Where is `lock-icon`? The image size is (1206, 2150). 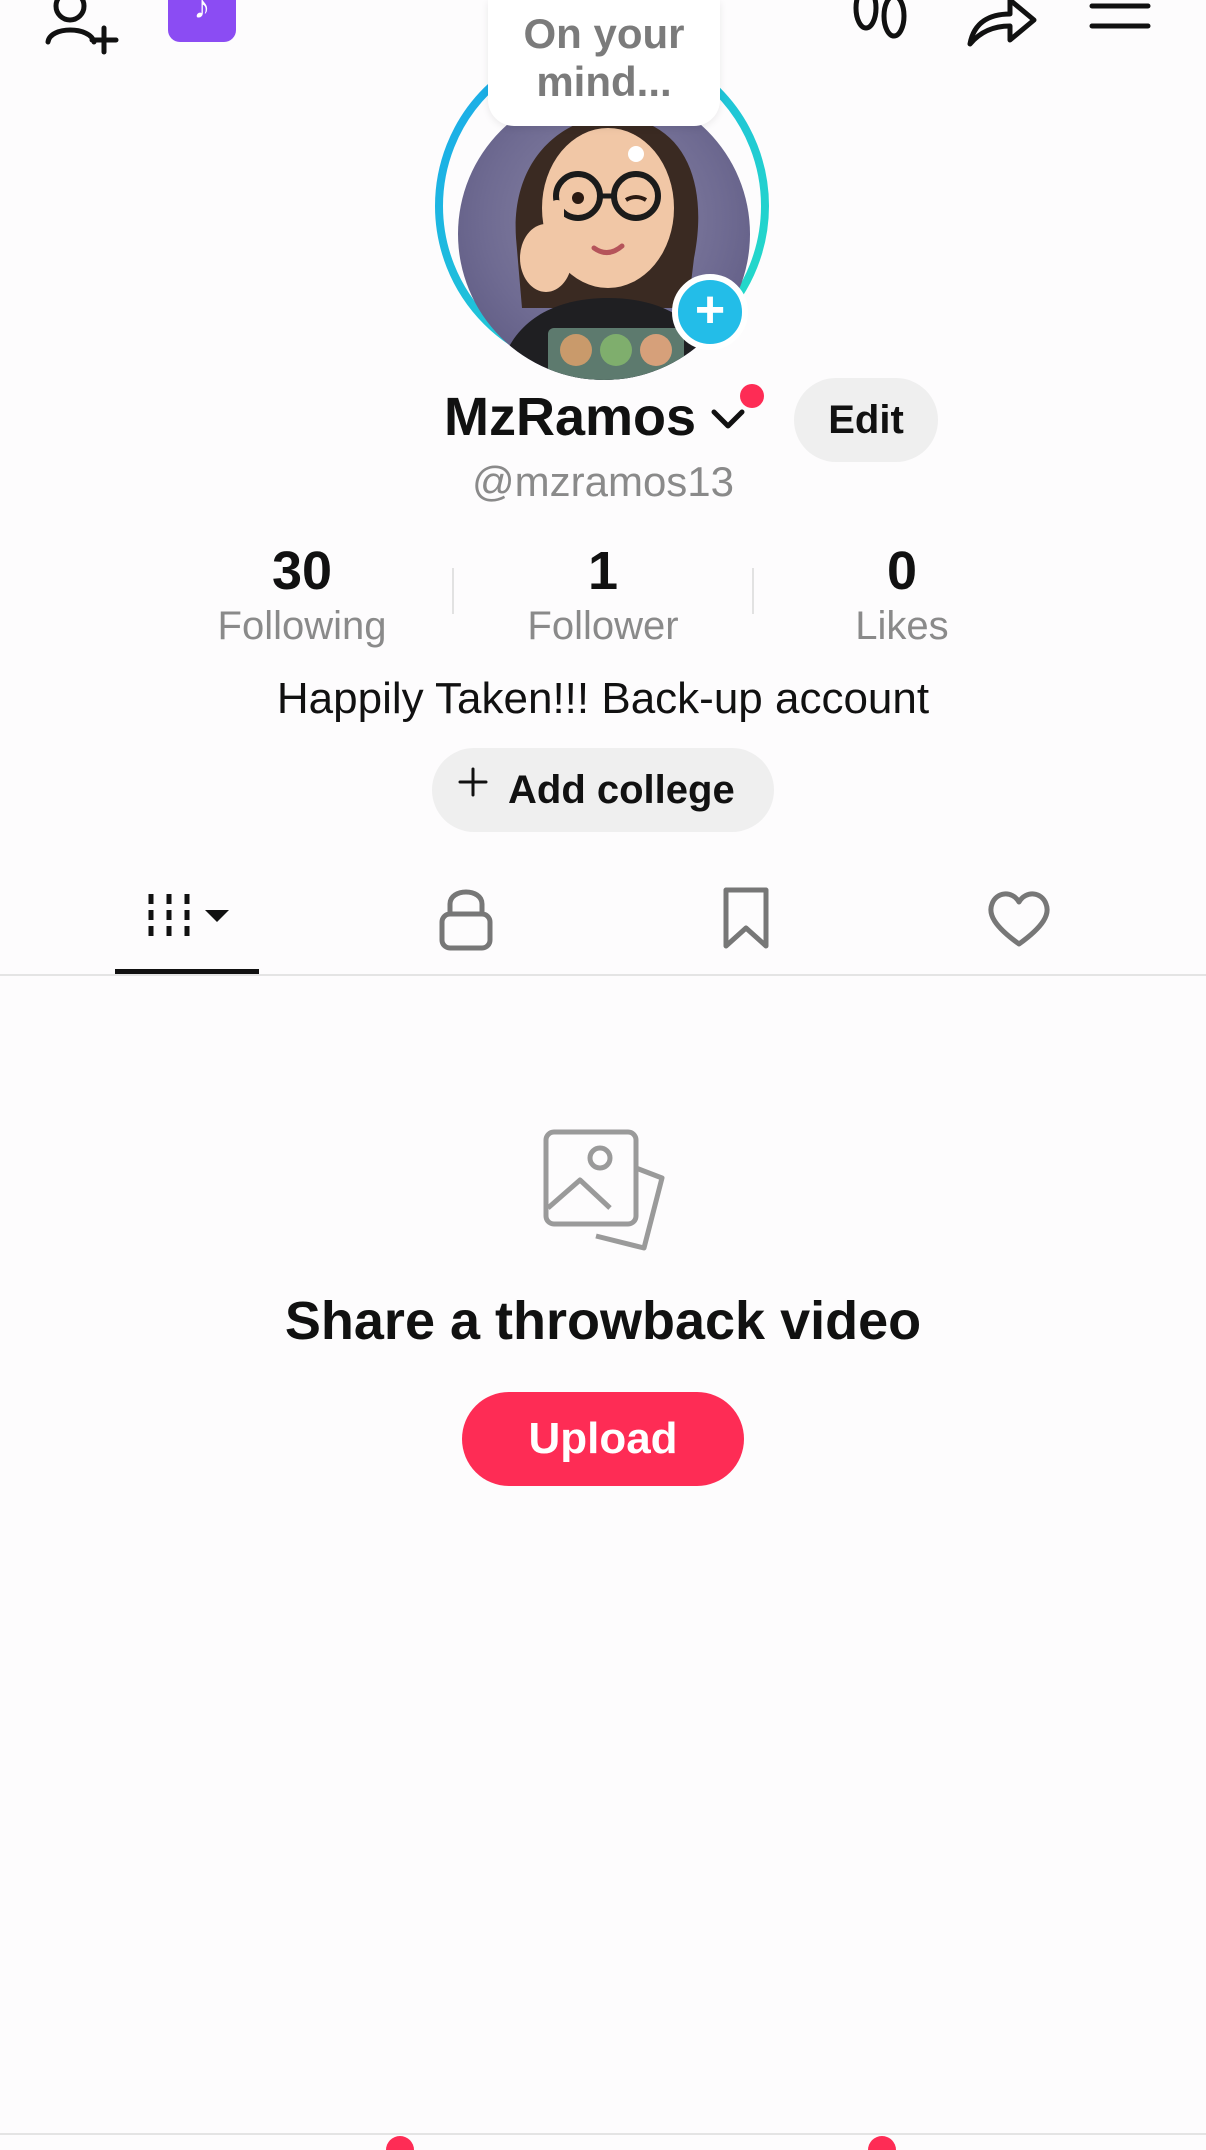 lock-icon is located at coordinates (466, 921).